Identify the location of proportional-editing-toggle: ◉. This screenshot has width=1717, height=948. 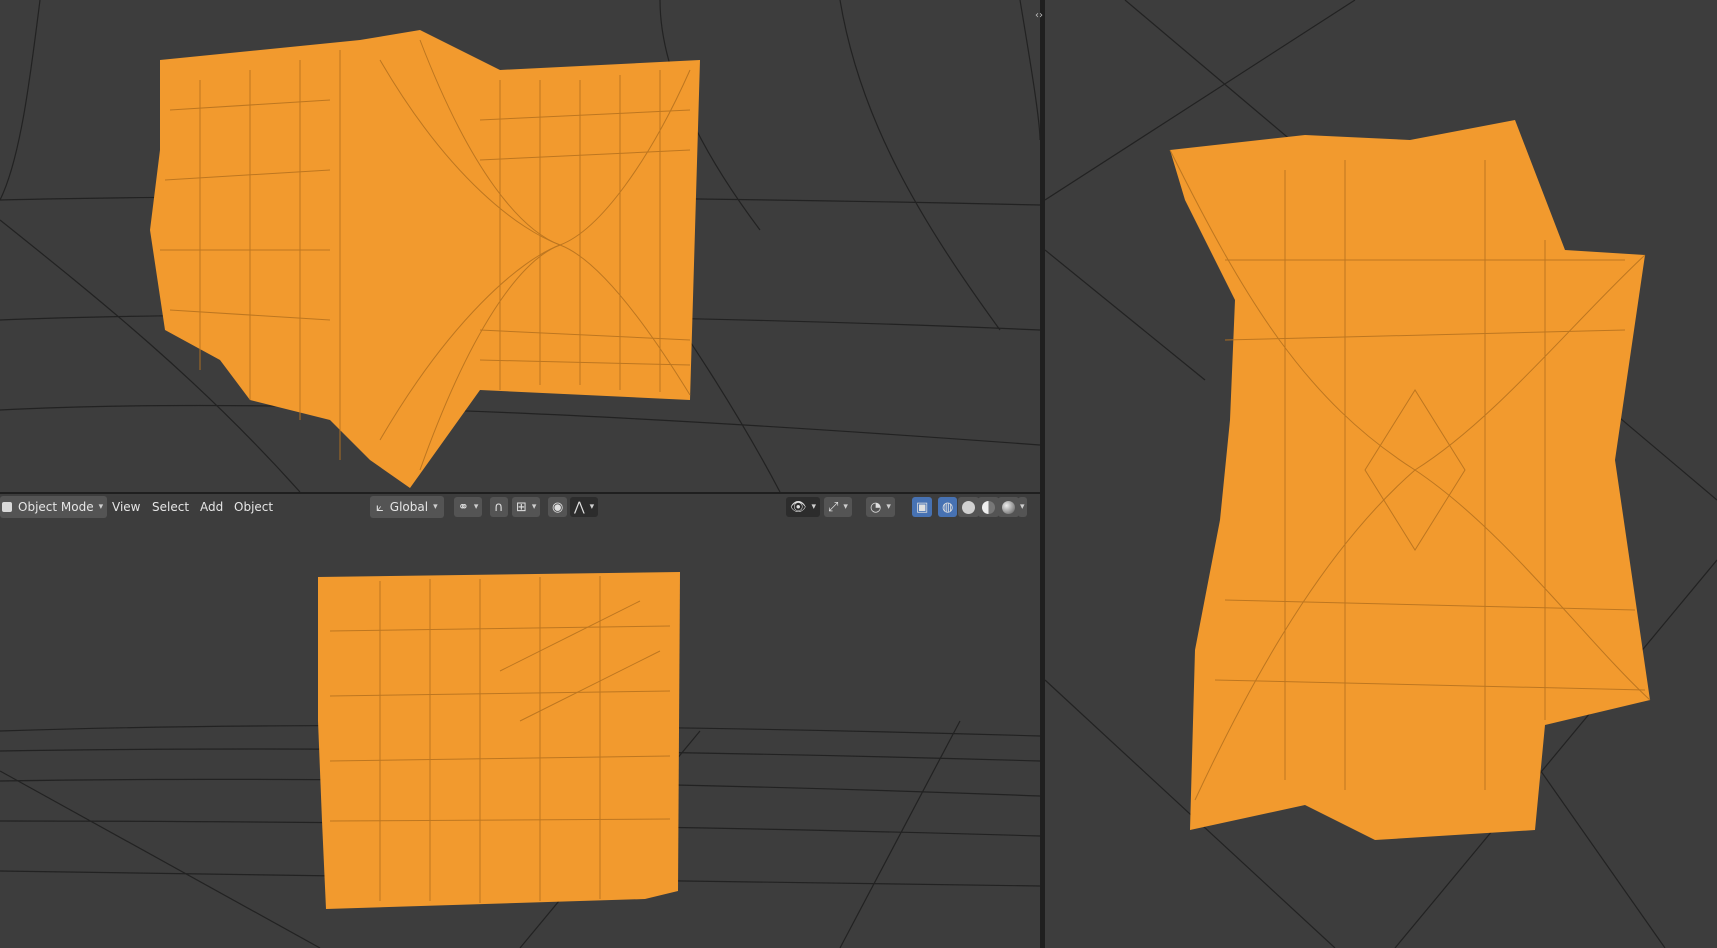
(558, 507).